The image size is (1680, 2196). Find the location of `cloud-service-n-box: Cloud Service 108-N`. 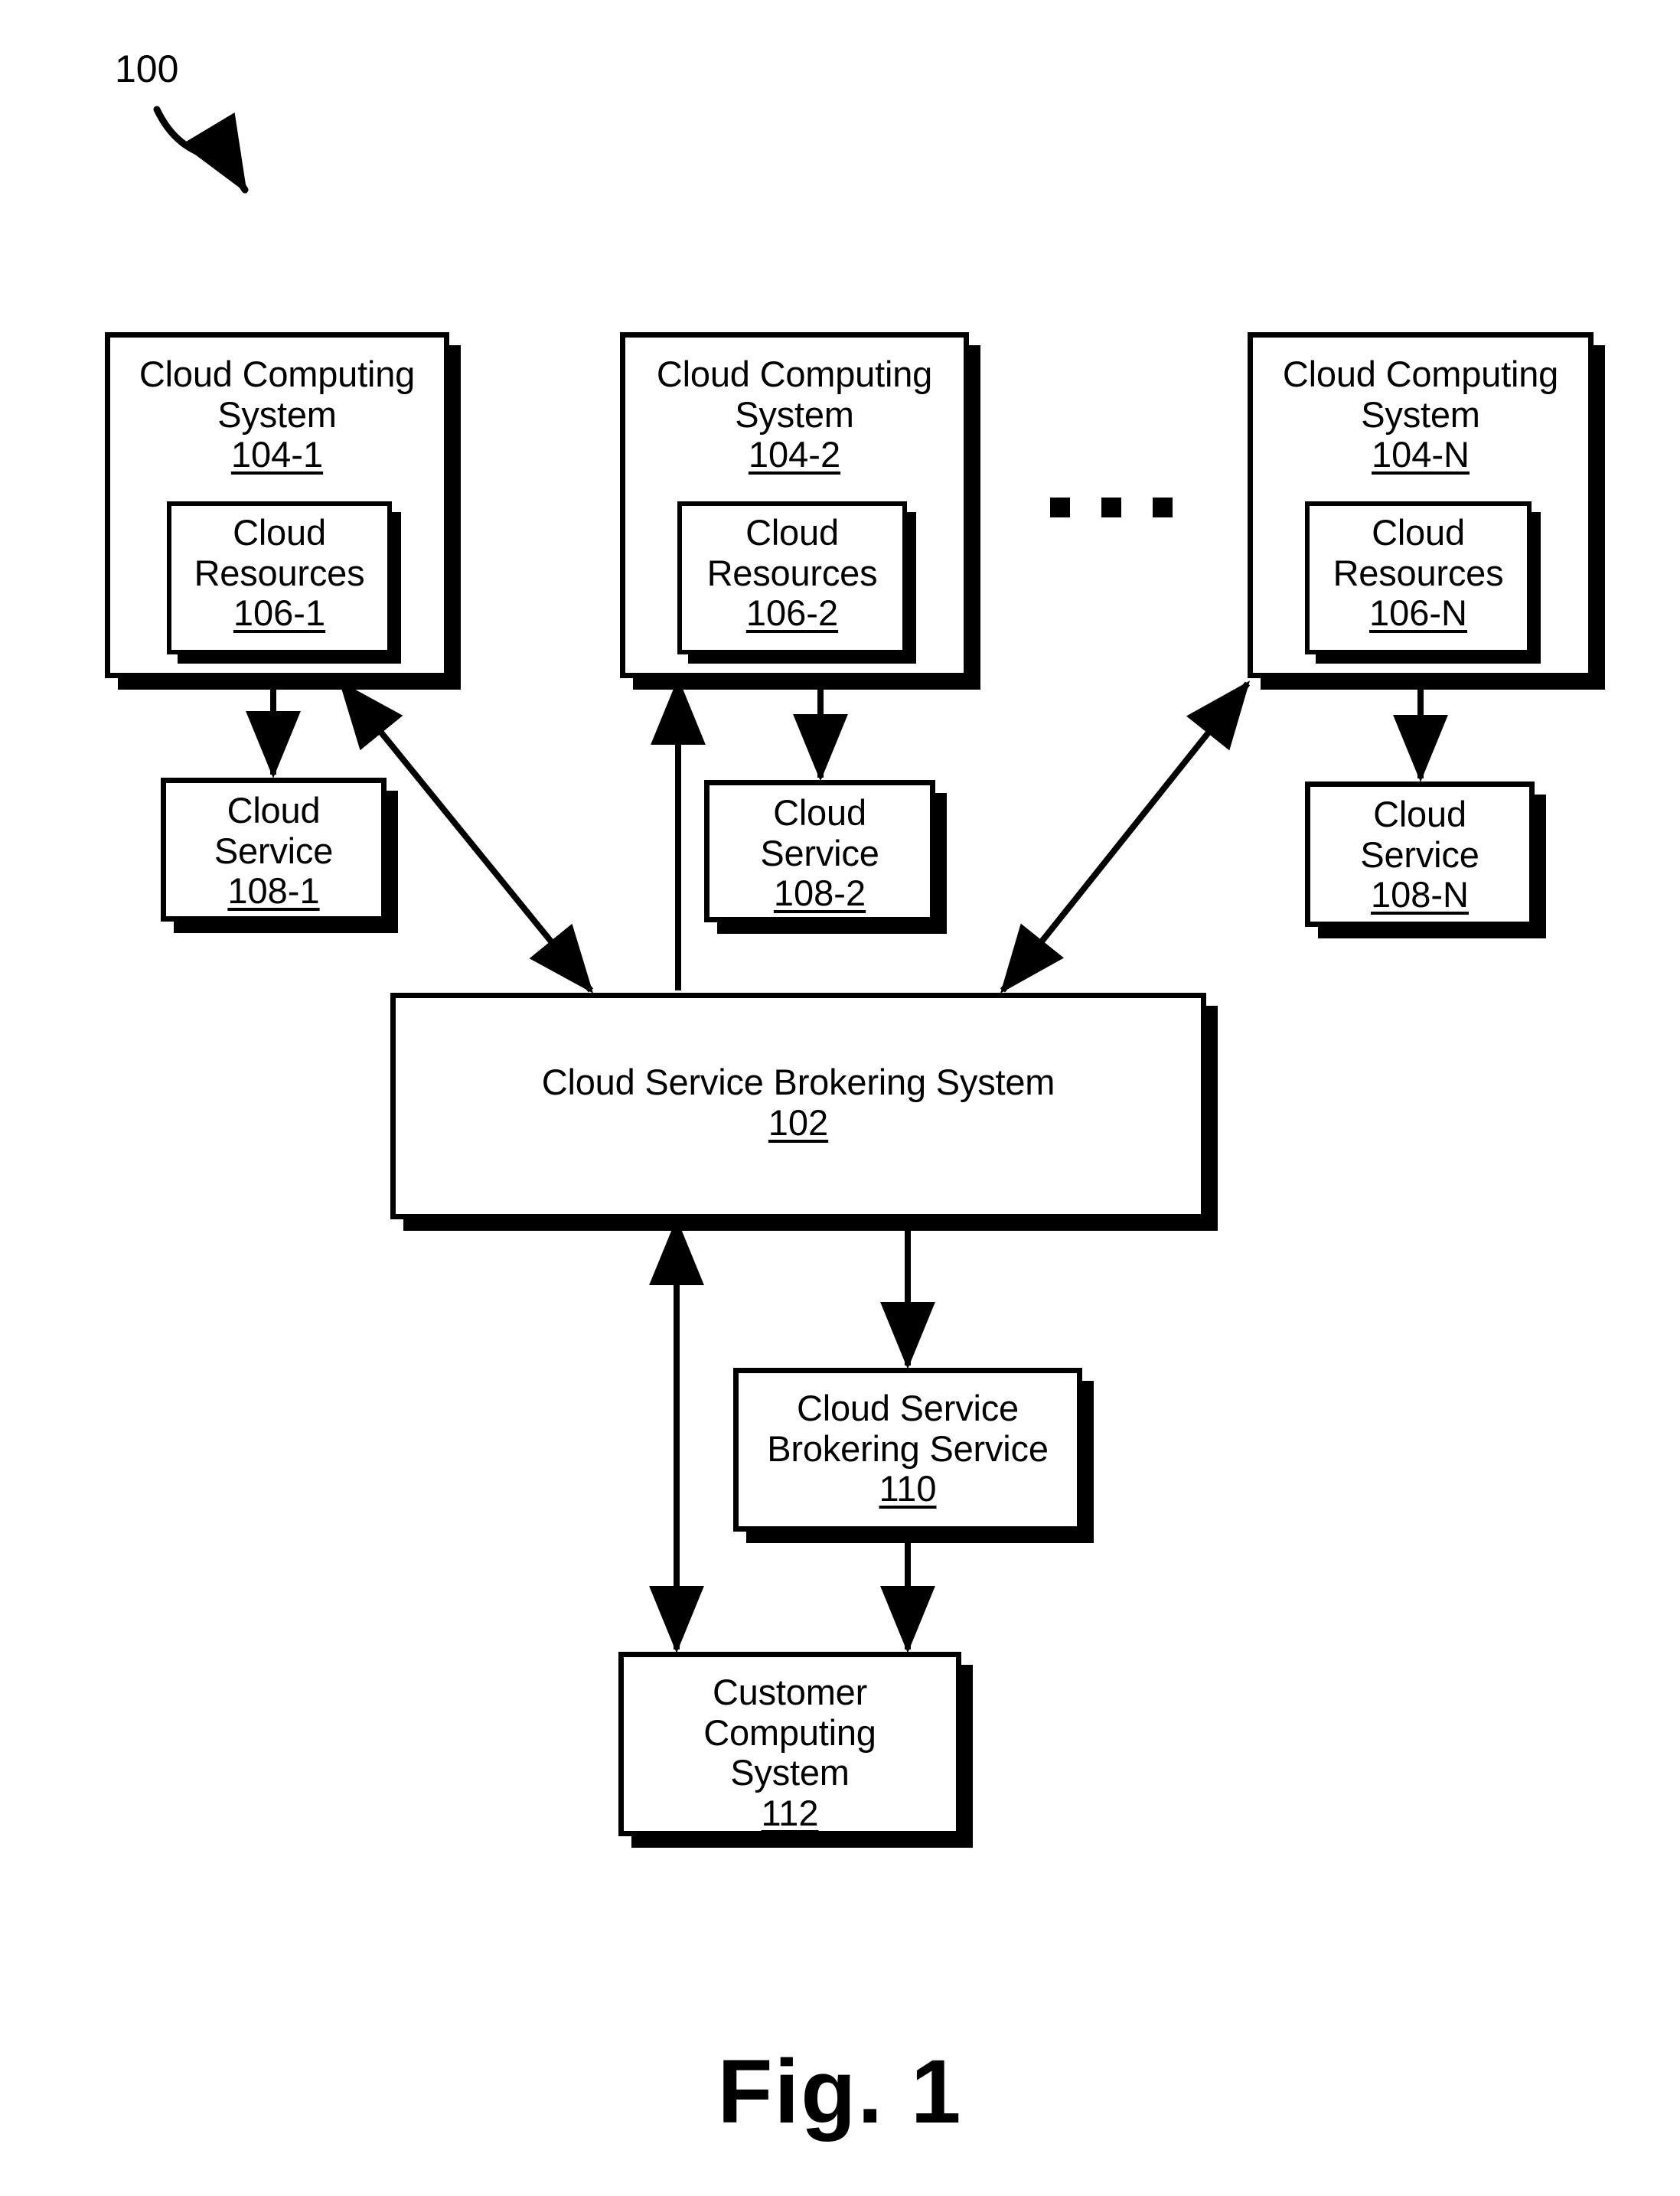

cloud-service-n-box: Cloud Service 108-N is located at coordinates (1420, 854).